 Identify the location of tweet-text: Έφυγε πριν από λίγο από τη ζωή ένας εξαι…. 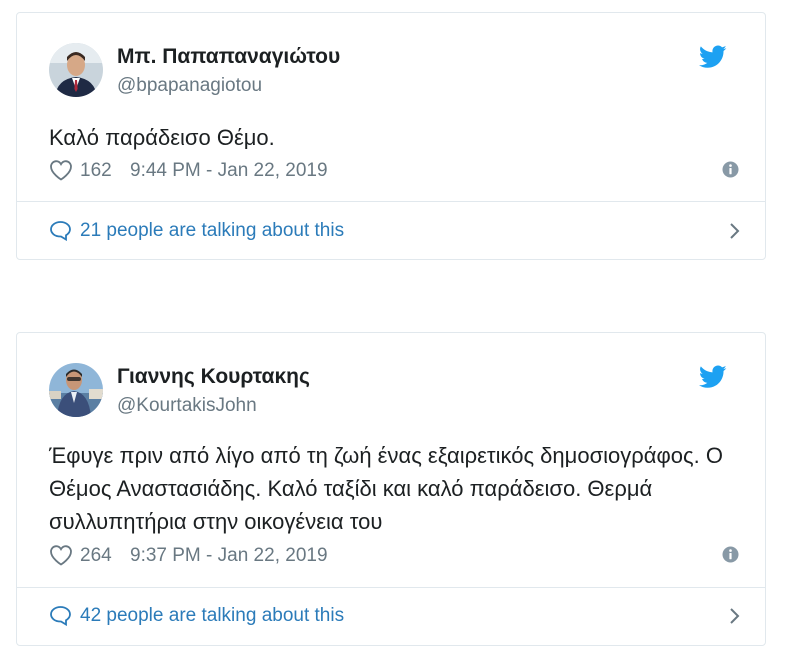
(386, 488).